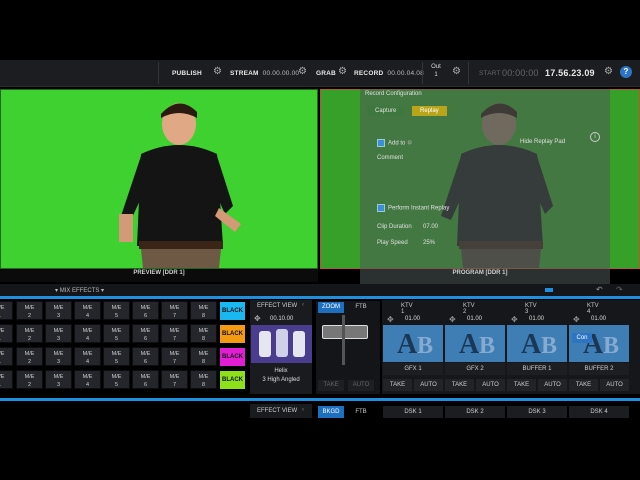  I want to click on ktv-source-select: BUFFER 2, so click(599, 369).